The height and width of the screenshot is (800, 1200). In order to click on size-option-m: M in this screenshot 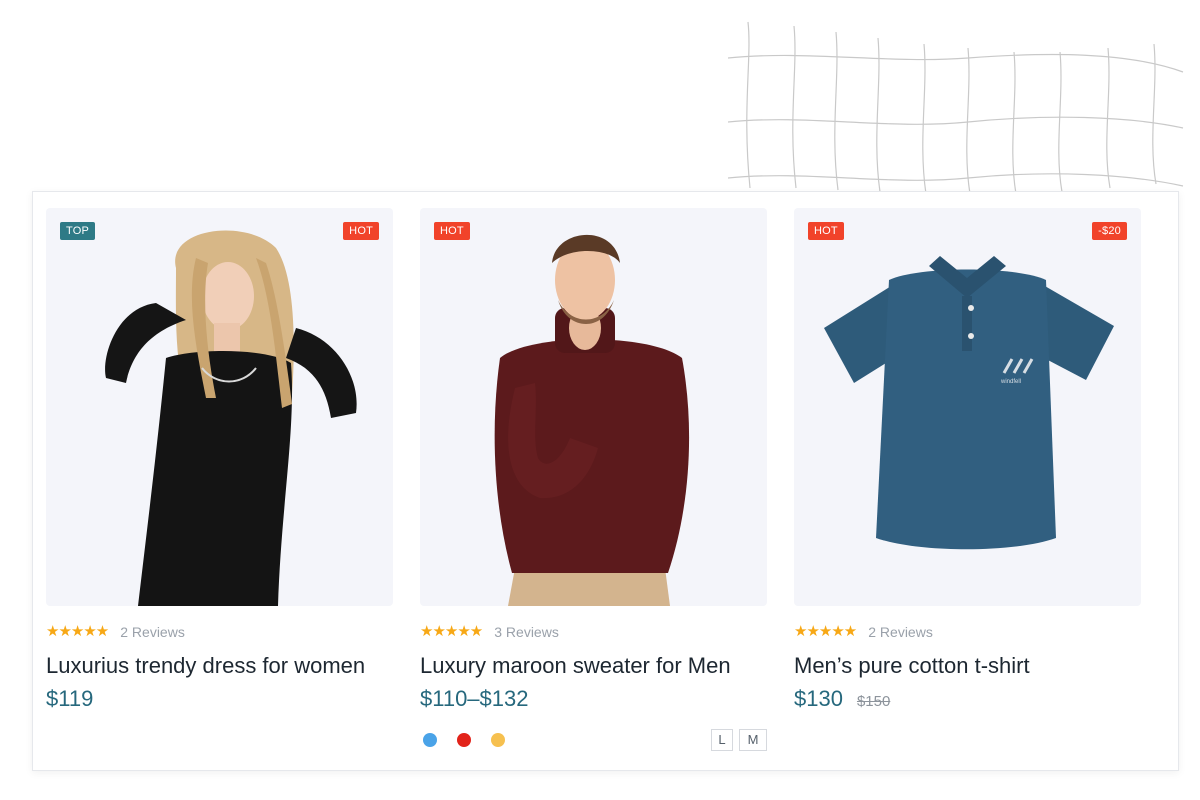, I will do `click(753, 740)`.